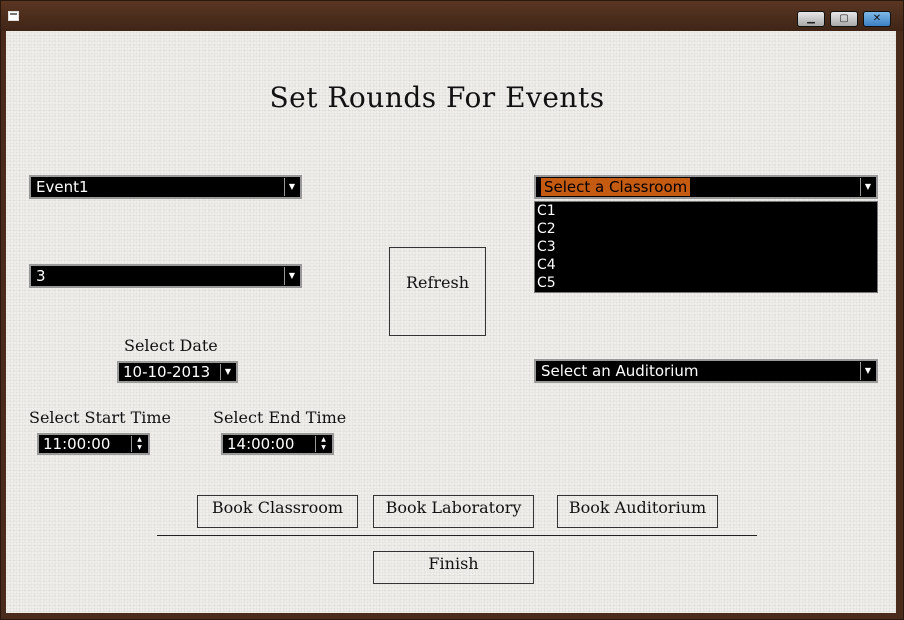 This screenshot has width=904, height=620. What do you see at coordinates (453, 567) in the screenshot?
I see `finish-button: Finish` at bounding box center [453, 567].